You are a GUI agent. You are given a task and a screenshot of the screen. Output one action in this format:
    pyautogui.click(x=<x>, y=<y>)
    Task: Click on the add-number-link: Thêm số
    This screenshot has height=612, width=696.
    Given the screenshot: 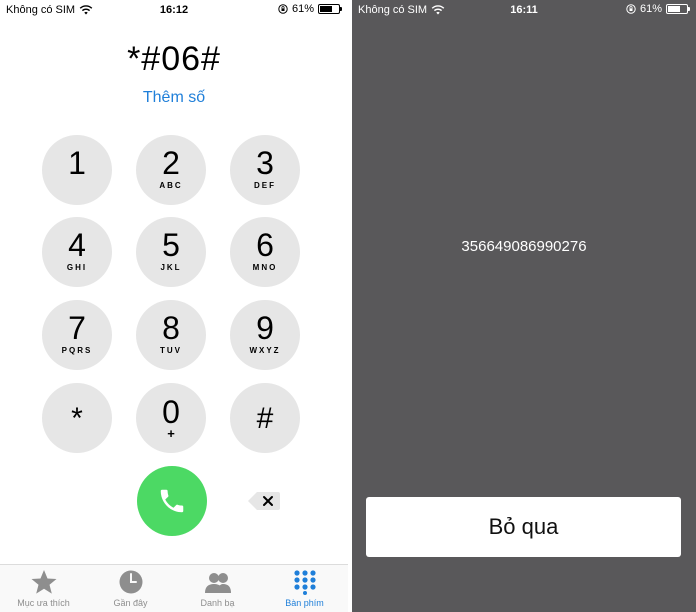 What is the action you would take?
    pyautogui.click(x=174, y=98)
    